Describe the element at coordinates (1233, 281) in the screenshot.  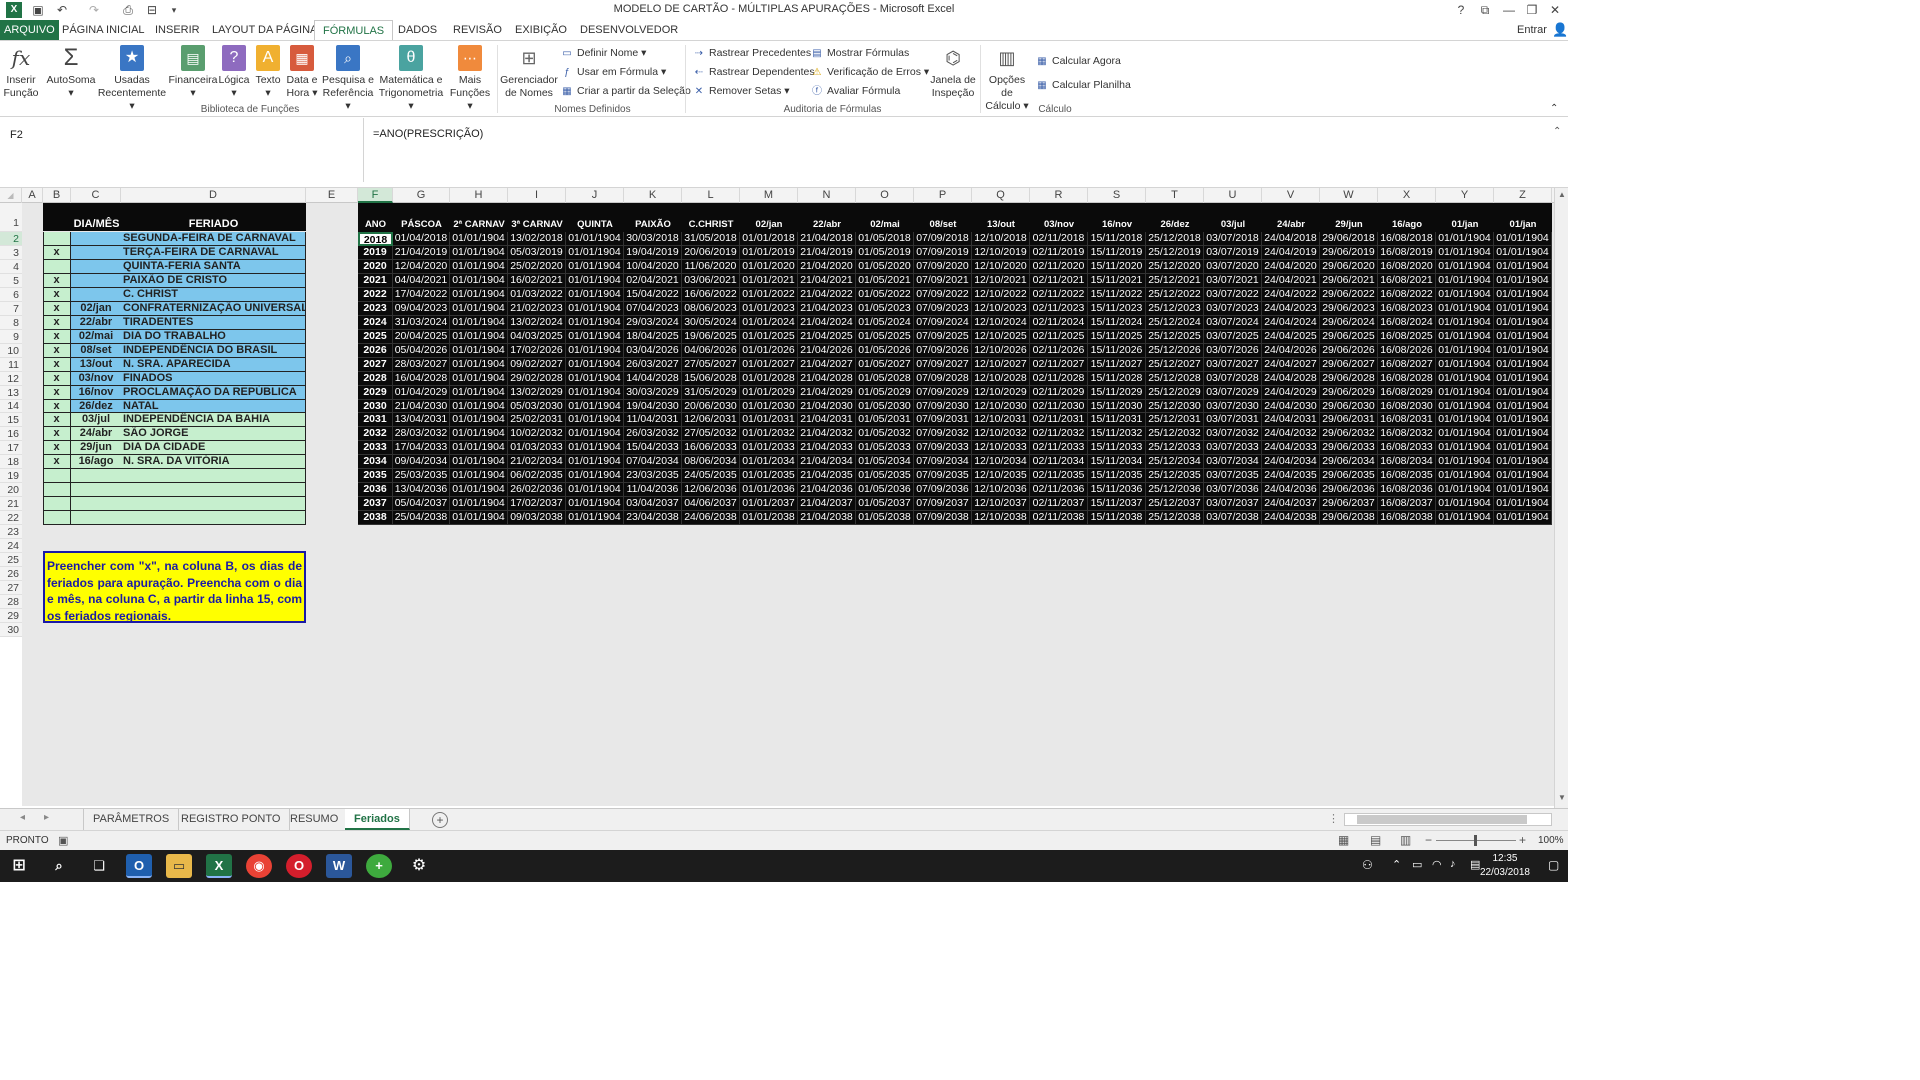
I see `date-cell: 03/07/2021` at that location.